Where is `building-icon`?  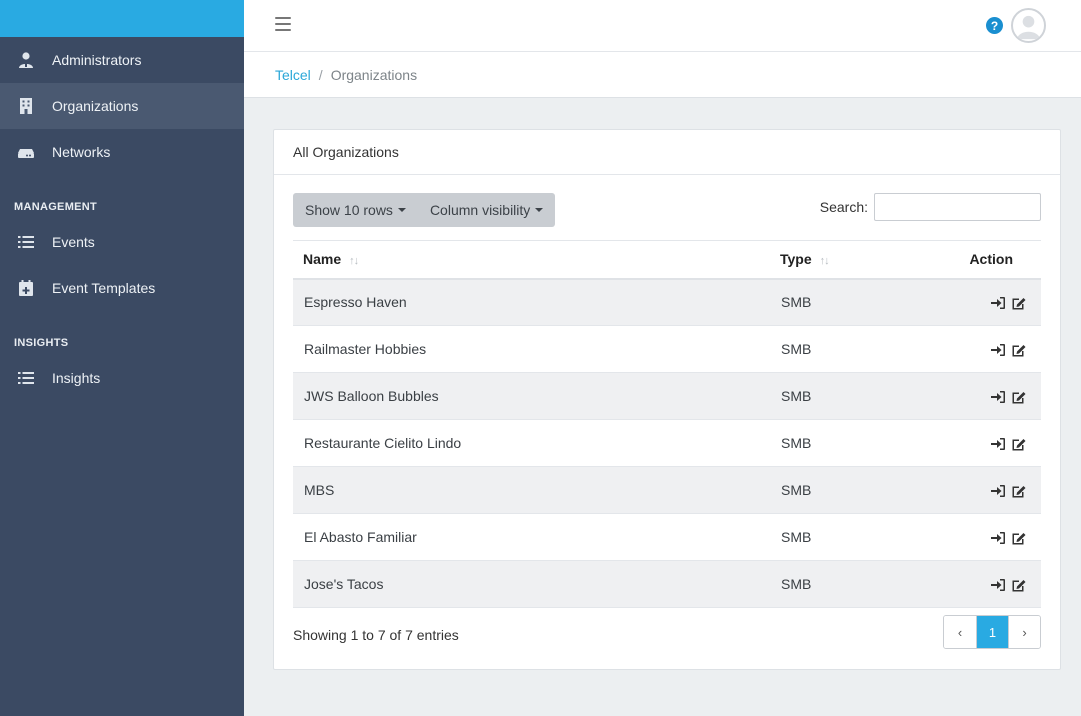
building-icon is located at coordinates (26, 106).